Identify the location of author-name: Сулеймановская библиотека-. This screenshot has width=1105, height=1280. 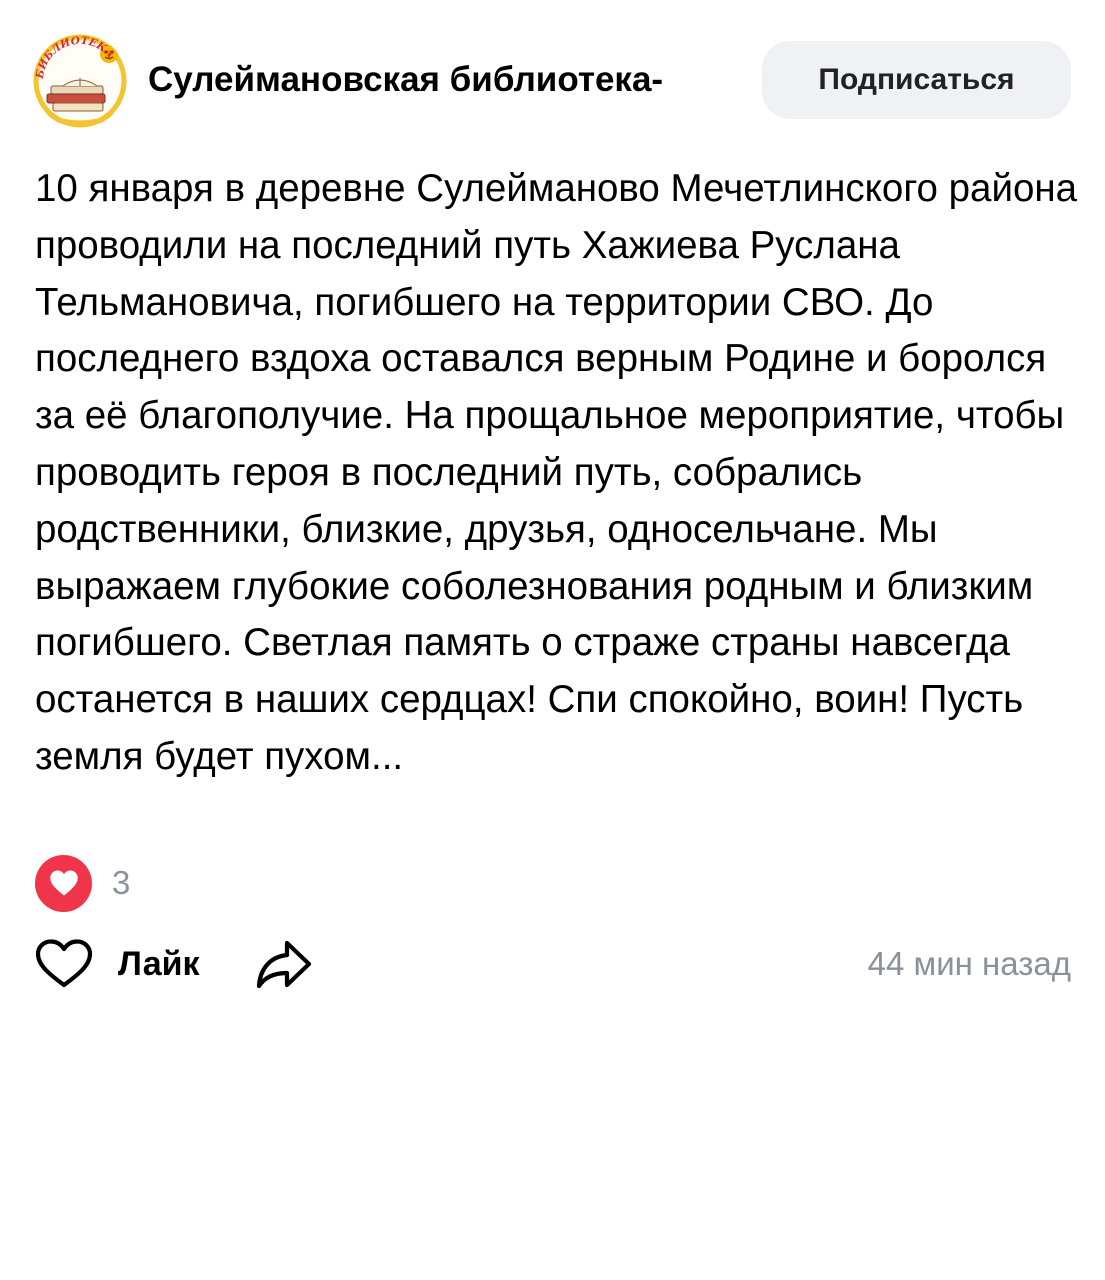
(443, 80).